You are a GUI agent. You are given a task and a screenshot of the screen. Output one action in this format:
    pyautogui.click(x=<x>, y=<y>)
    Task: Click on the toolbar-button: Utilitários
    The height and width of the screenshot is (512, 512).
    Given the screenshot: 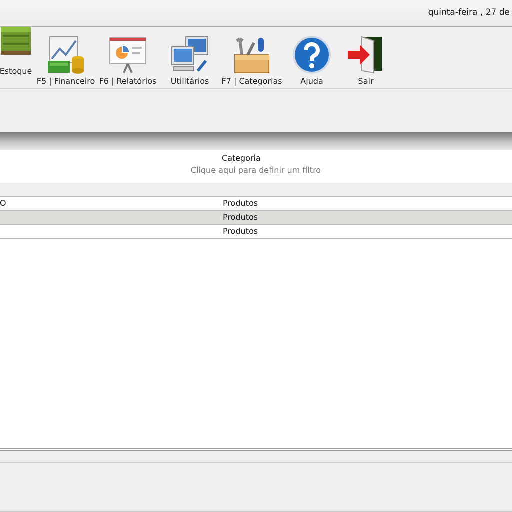 What is the action you would take?
    pyautogui.click(x=190, y=60)
    